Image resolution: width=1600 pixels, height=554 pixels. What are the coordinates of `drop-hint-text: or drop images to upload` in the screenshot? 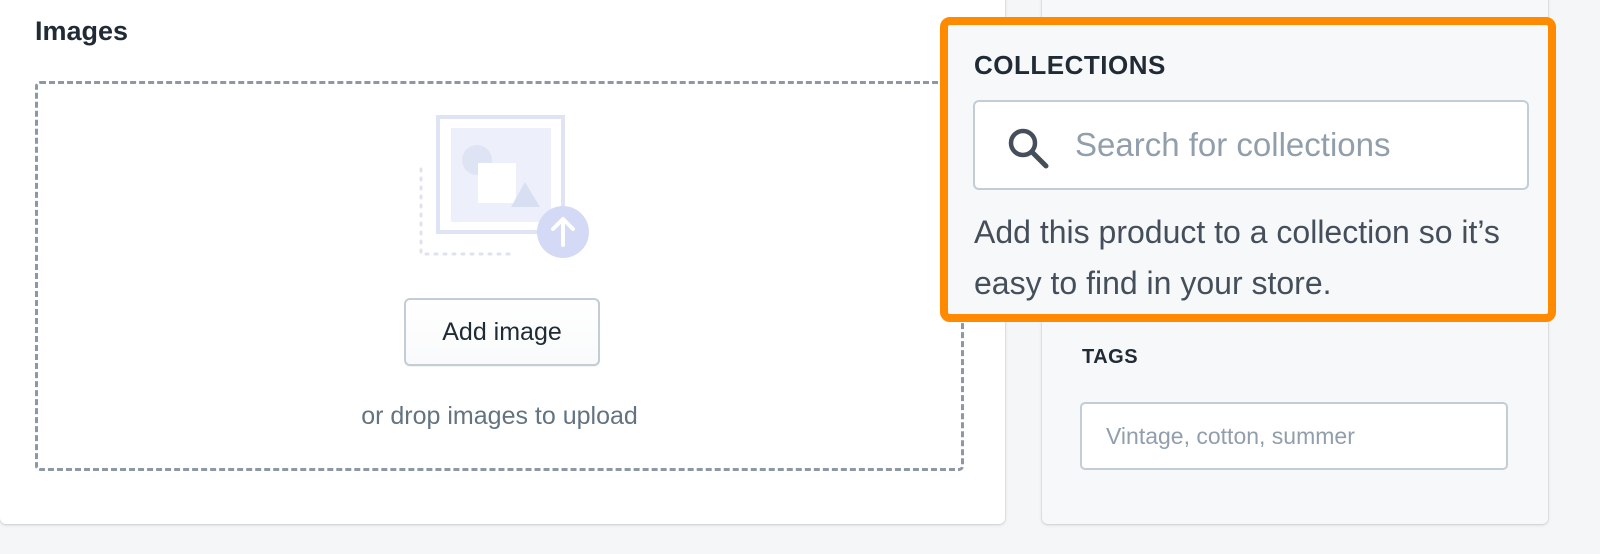 It's located at (499, 416).